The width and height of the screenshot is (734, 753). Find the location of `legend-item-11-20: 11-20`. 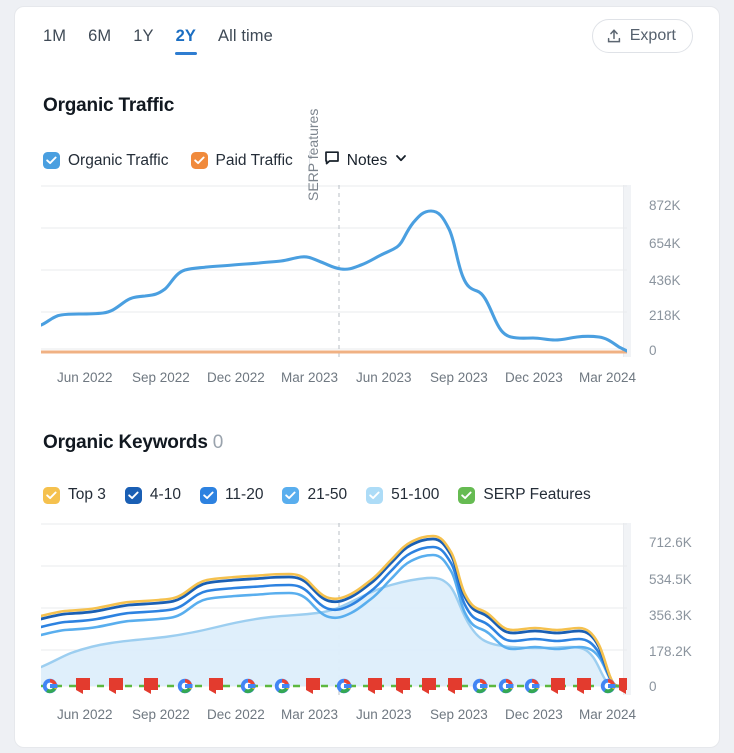

legend-item-11-20: 11-20 is located at coordinates (231, 495).